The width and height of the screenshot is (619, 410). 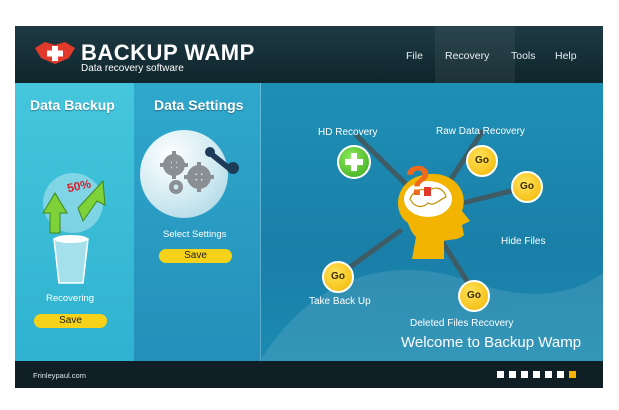 What do you see at coordinates (59, 375) in the screenshot?
I see `footer-site: Frinleypaul.com` at bounding box center [59, 375].